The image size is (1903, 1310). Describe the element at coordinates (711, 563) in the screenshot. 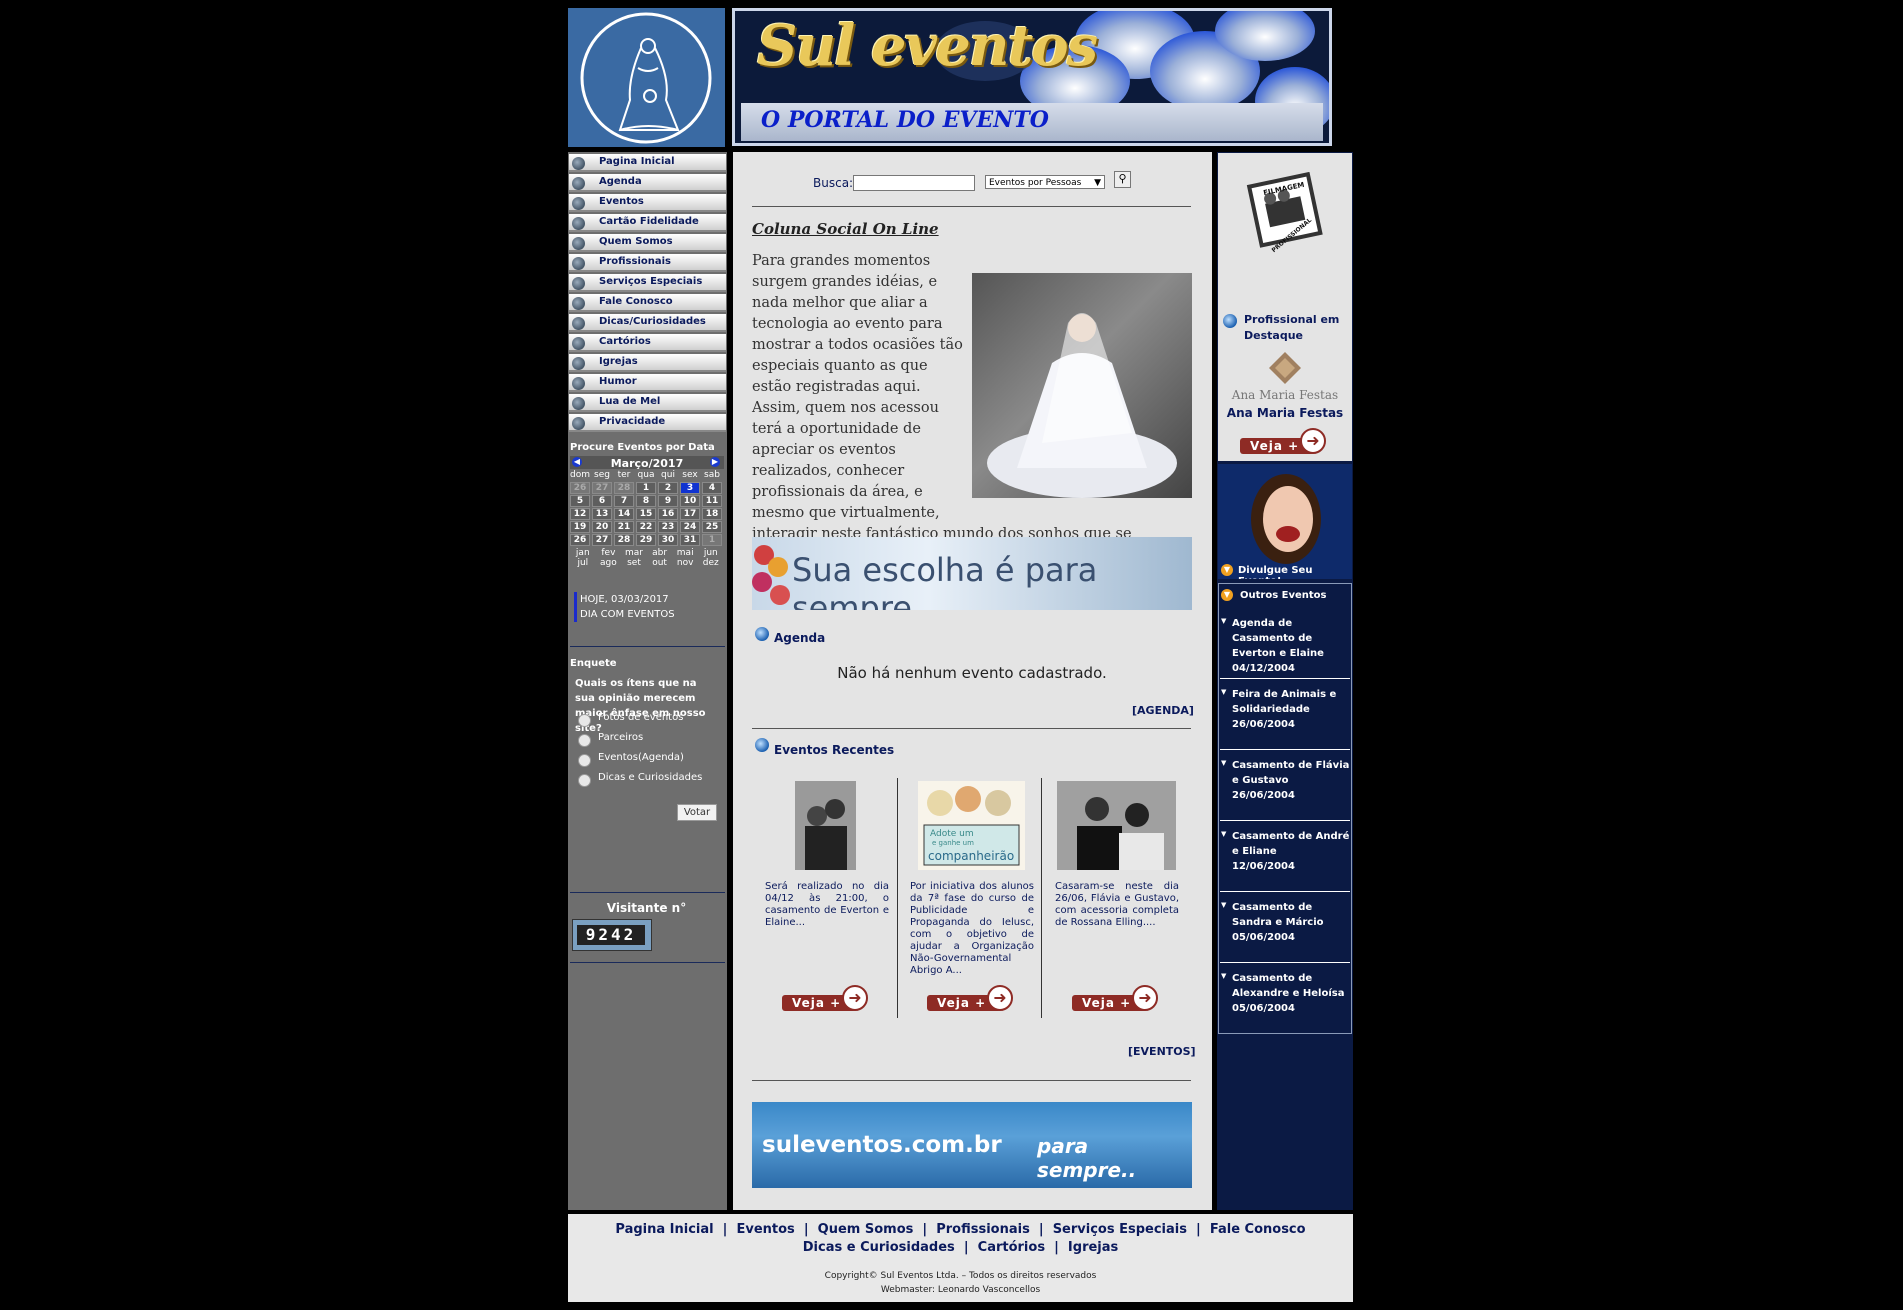

I see `calendar-month-link: dez` at that location.